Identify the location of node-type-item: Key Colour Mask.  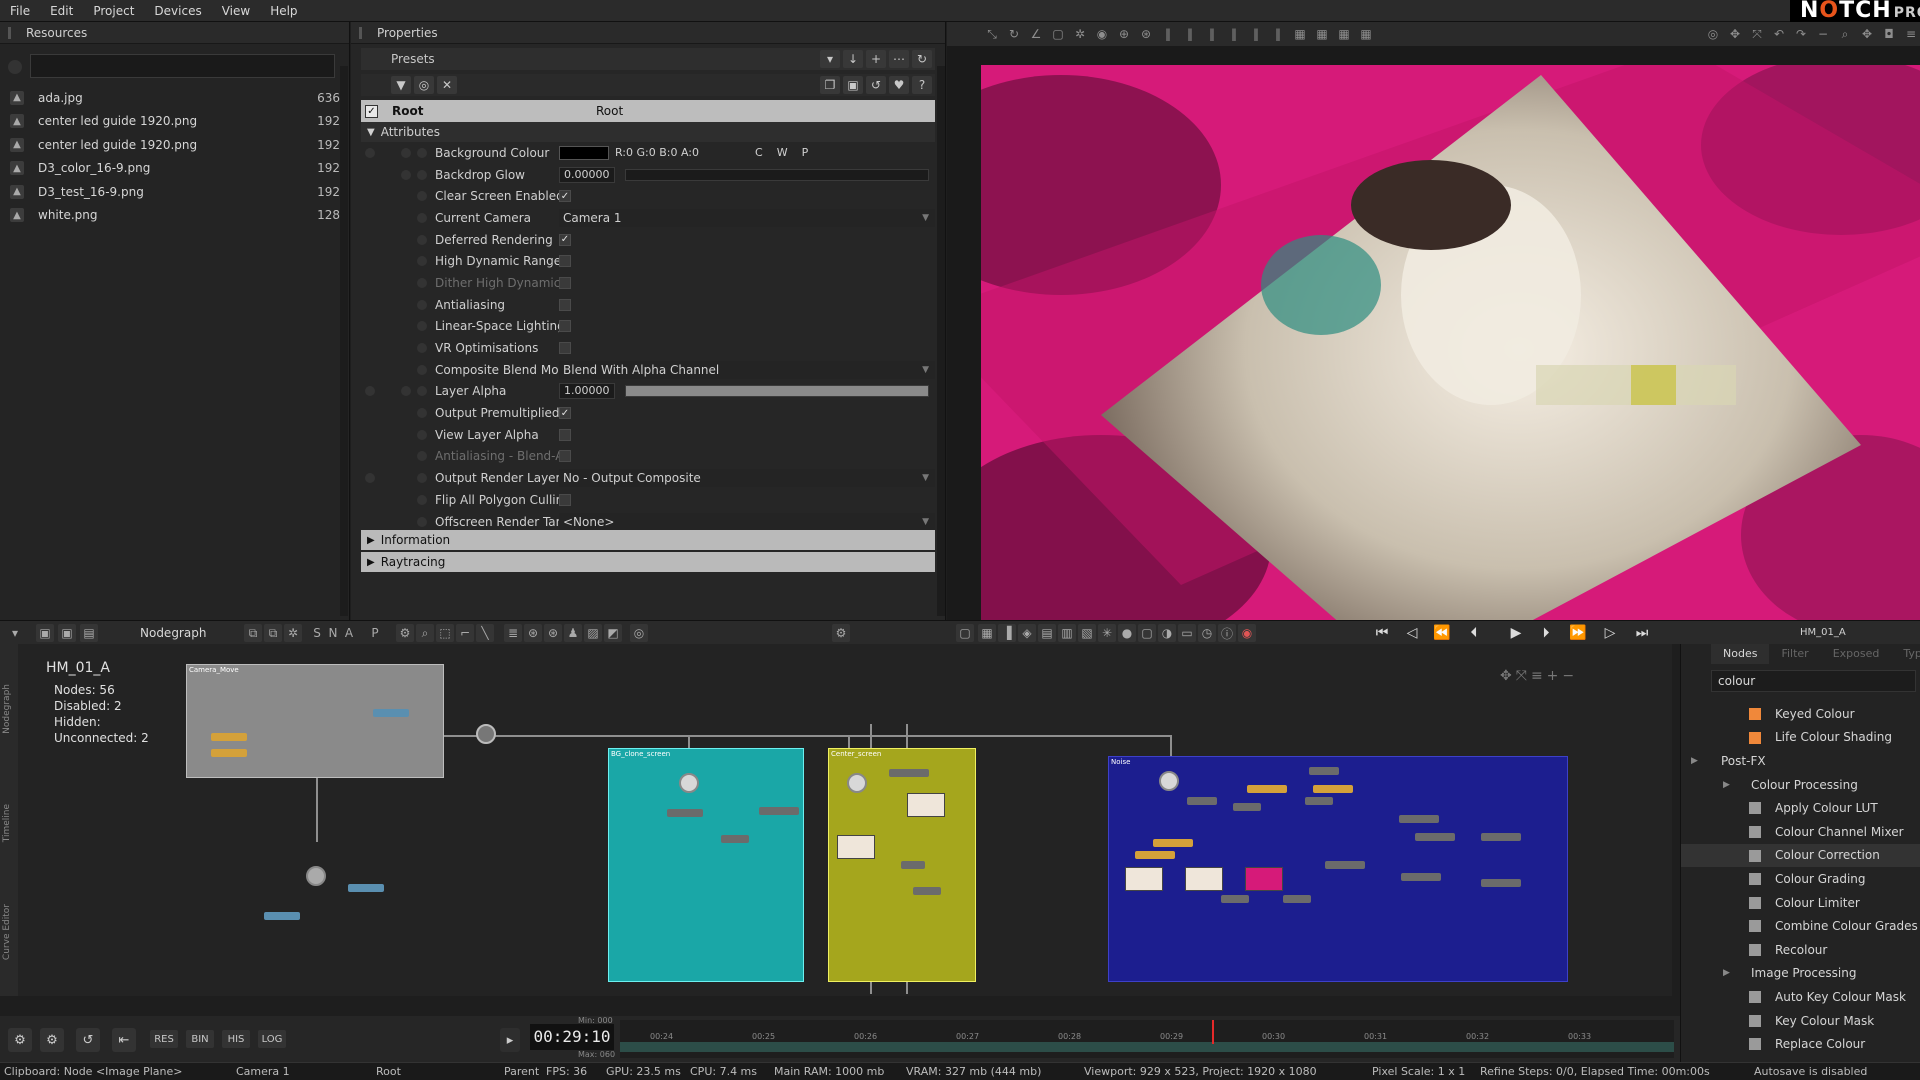
(1800, 1021).